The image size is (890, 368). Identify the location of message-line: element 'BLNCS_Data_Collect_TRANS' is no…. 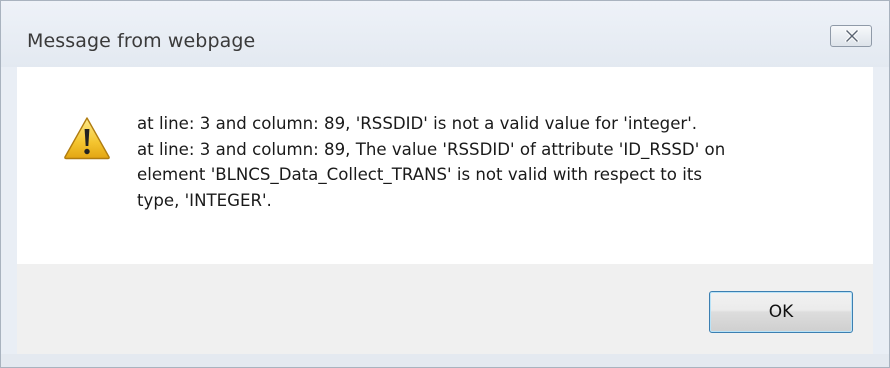
(419, 174).